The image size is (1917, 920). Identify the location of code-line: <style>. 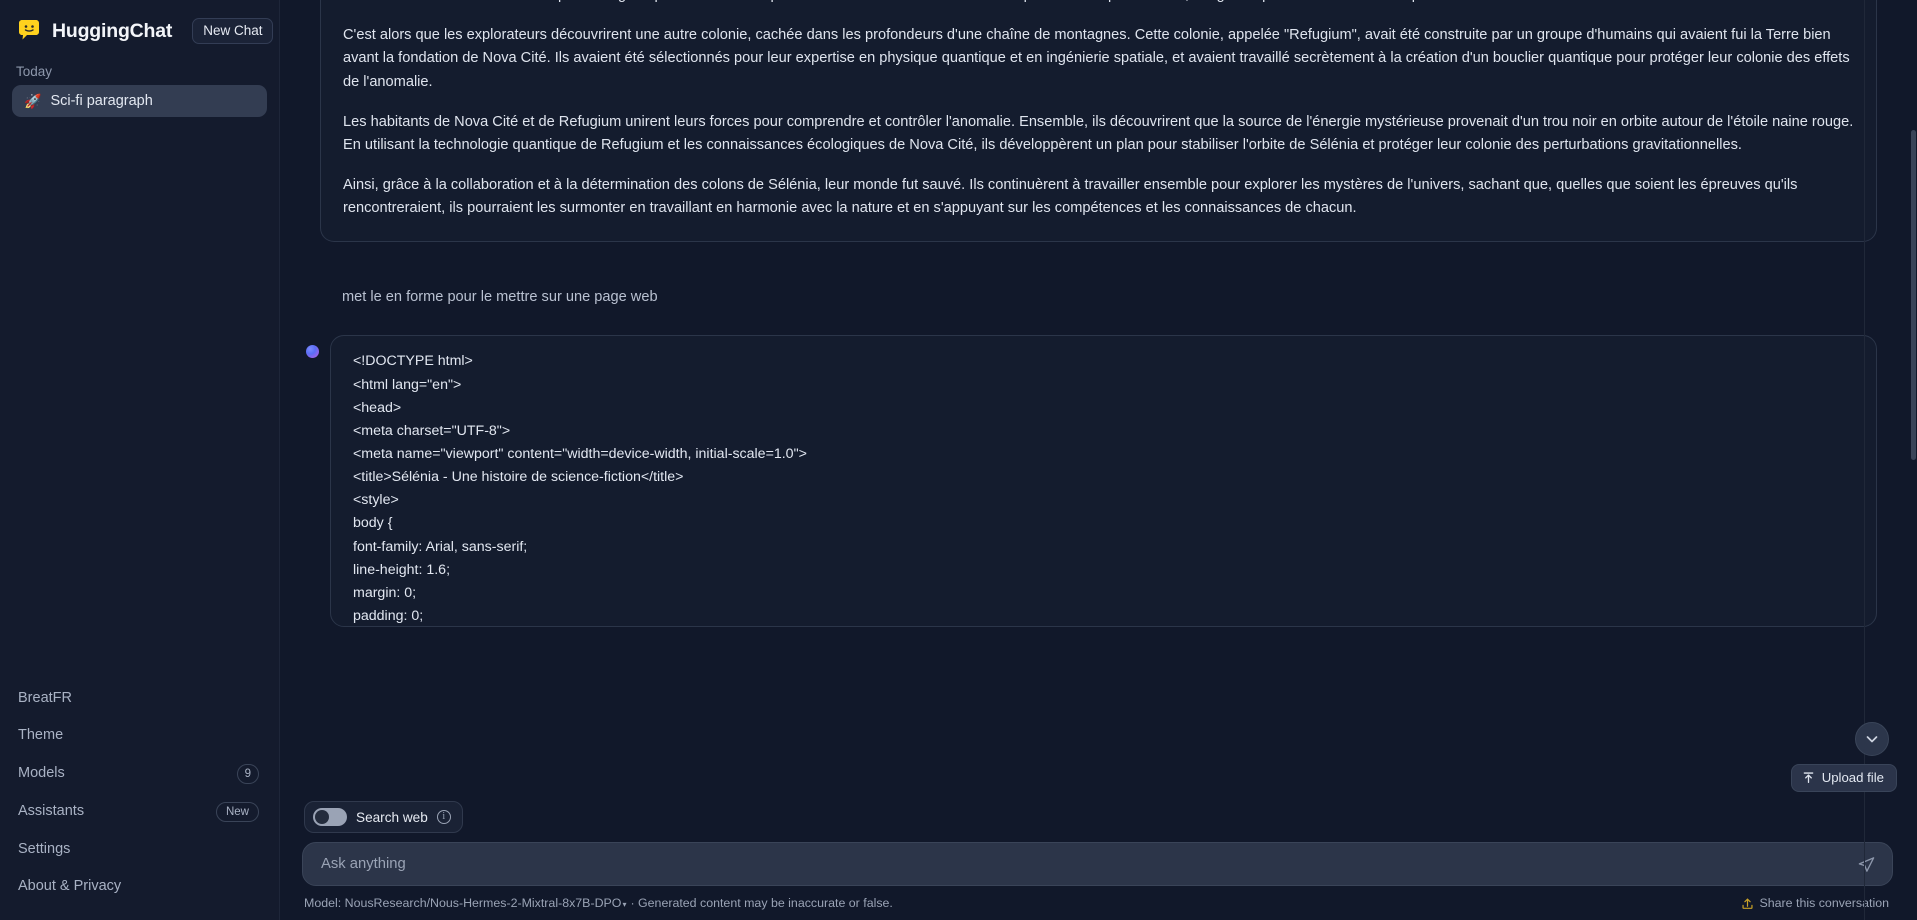
(376, 500).